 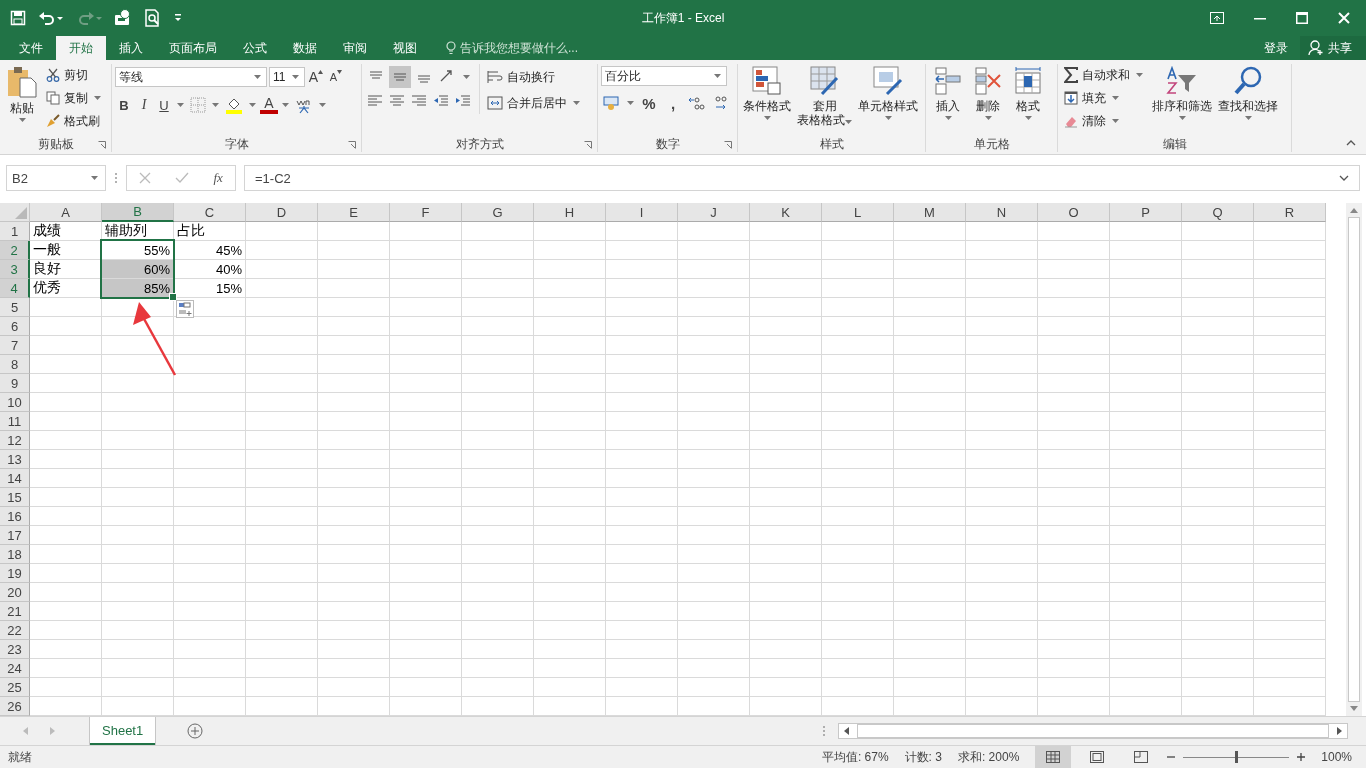 I want to click on clear-button: 清除, so click(x=1104, y=121).